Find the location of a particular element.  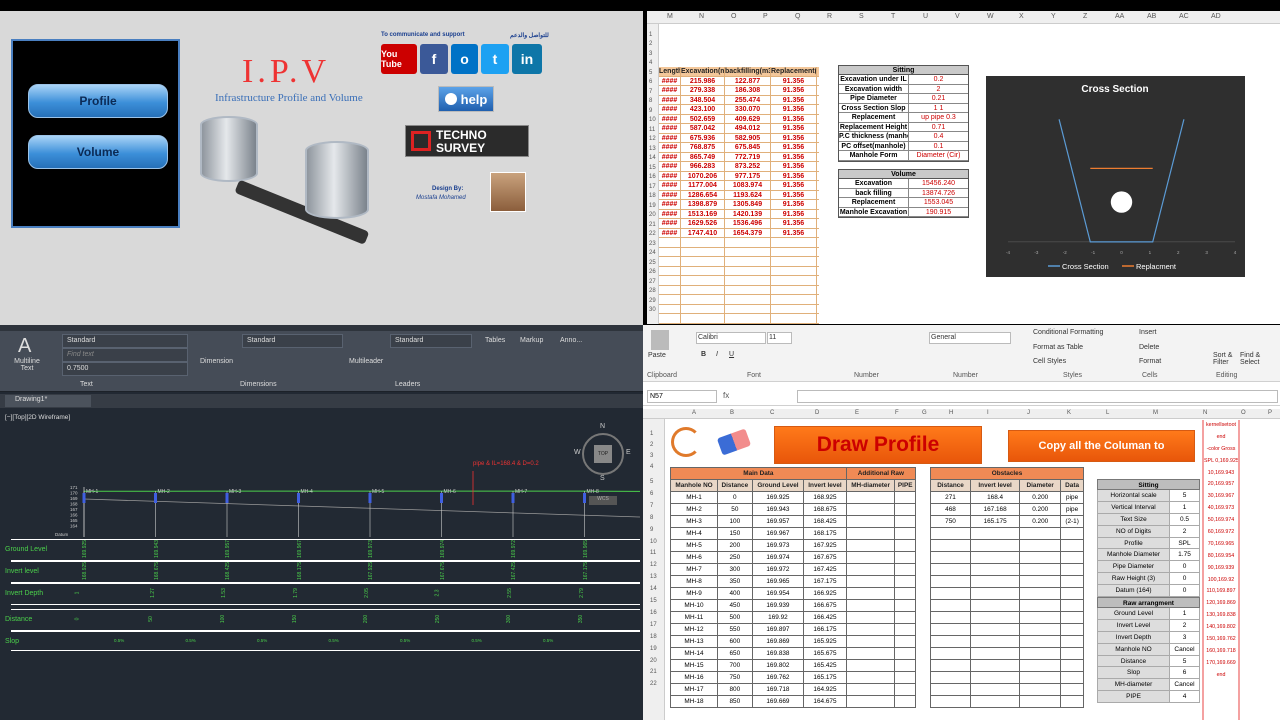

setting-value: 0 is located at coordinates (1184, 579).